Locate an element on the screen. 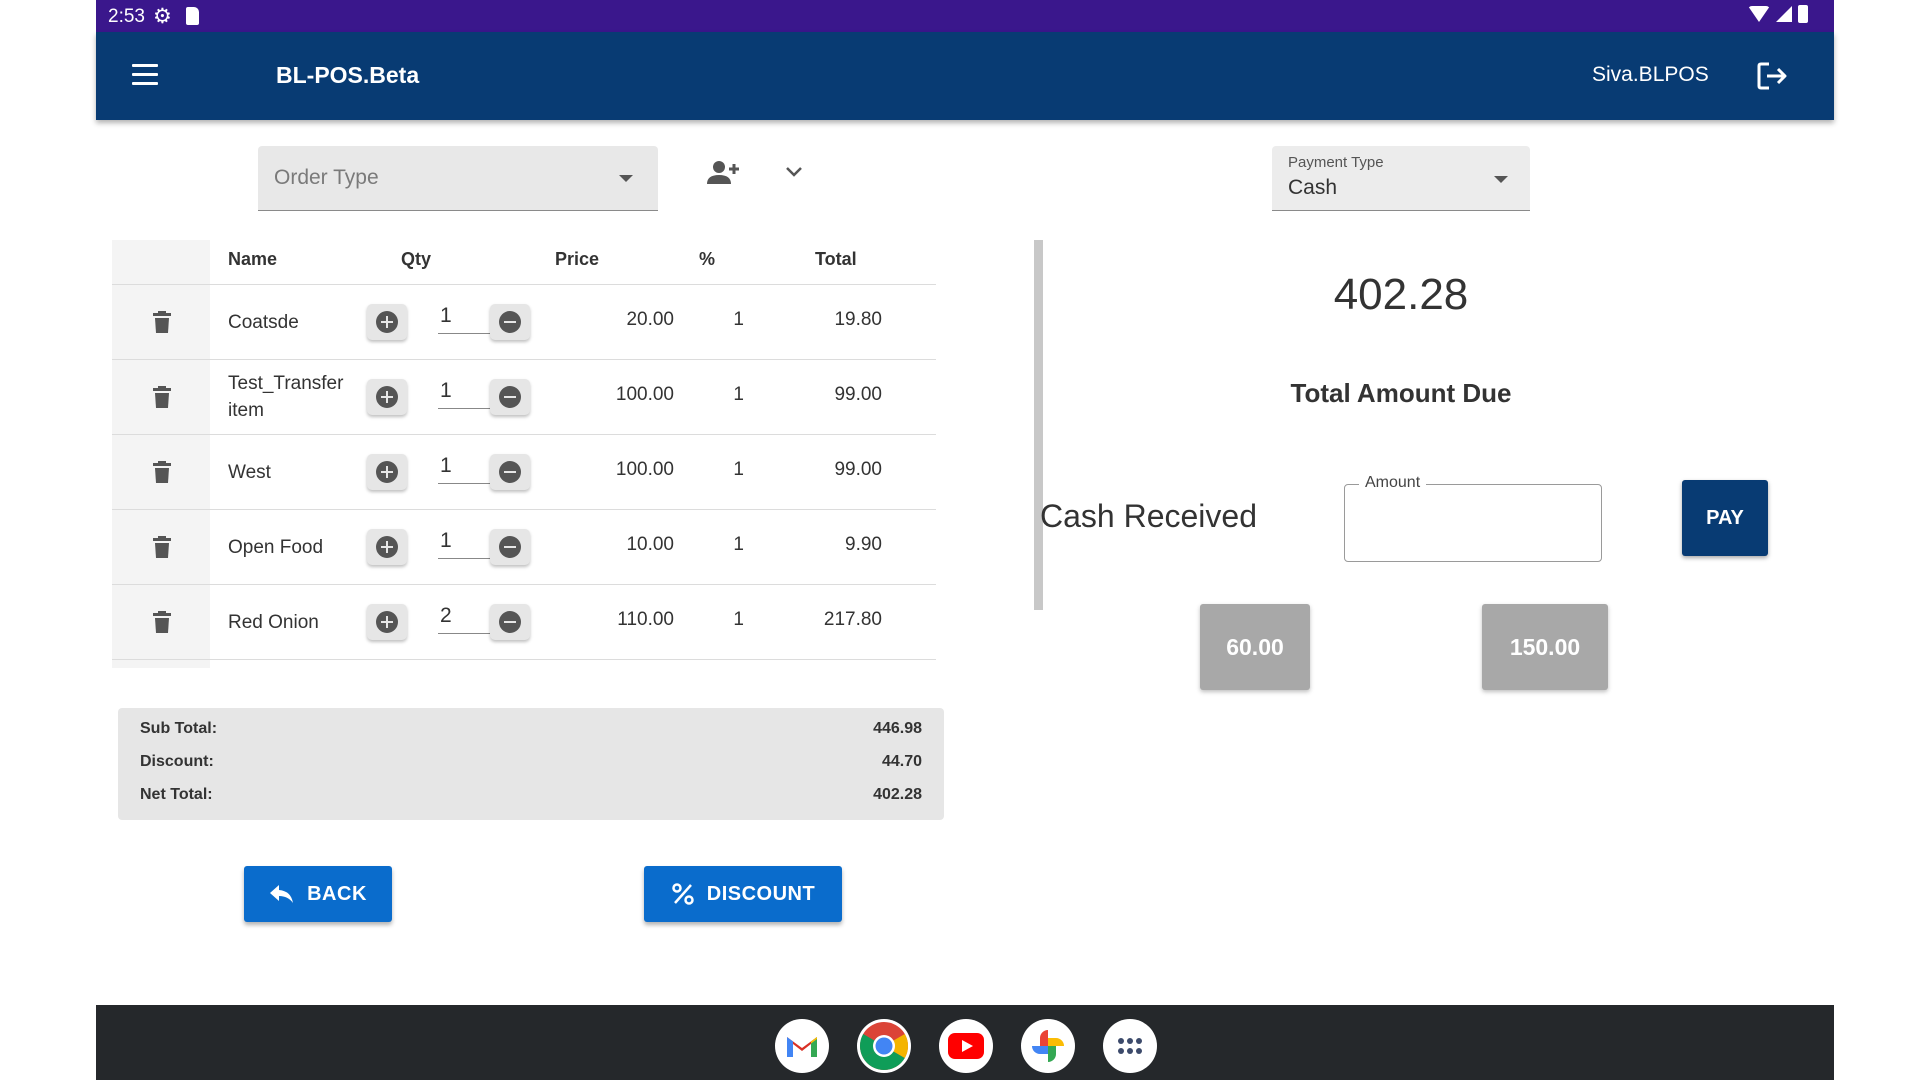  header-price: Price is located at coordinates (577, 259).